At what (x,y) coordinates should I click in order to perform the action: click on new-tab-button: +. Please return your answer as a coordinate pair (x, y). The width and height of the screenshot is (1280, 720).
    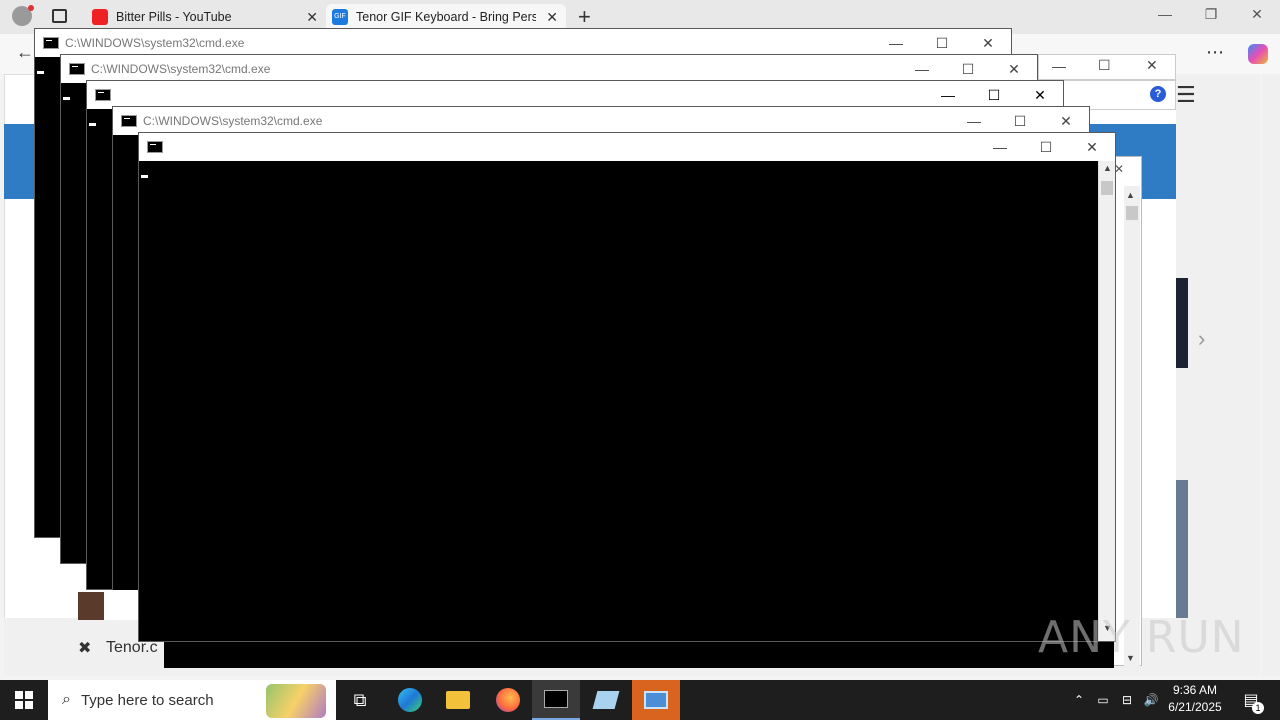
    Looking at the image, I should click on (584, 17).